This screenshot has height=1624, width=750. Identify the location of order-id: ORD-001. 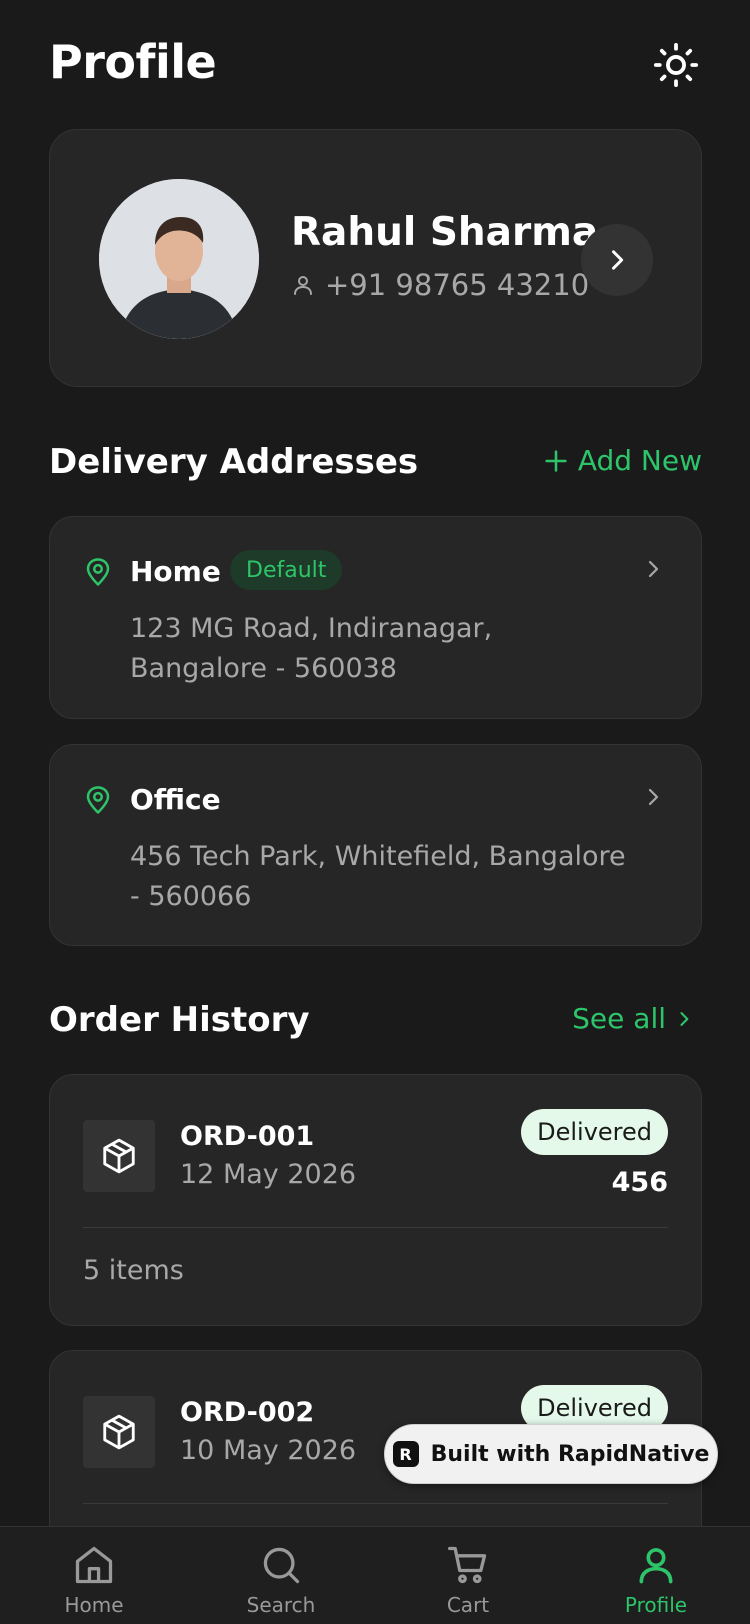
(247, 1136).